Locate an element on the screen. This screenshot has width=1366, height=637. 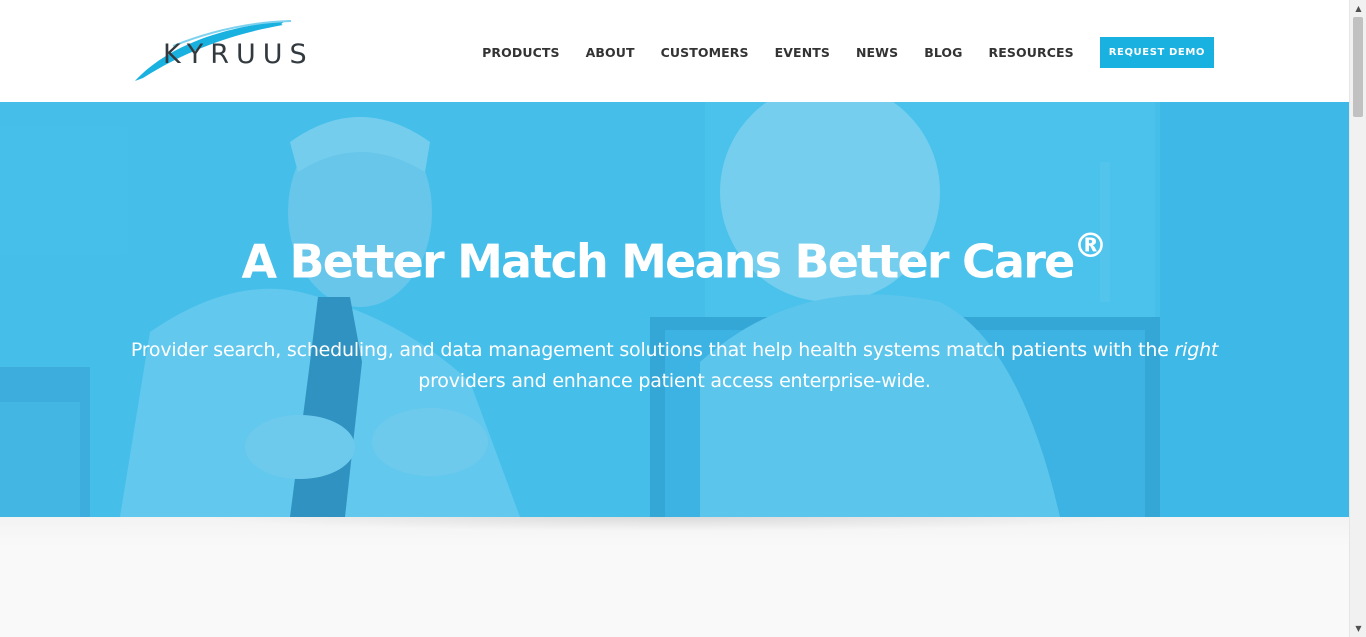
registered-mark: ® is located at coordinates (1090, 246).